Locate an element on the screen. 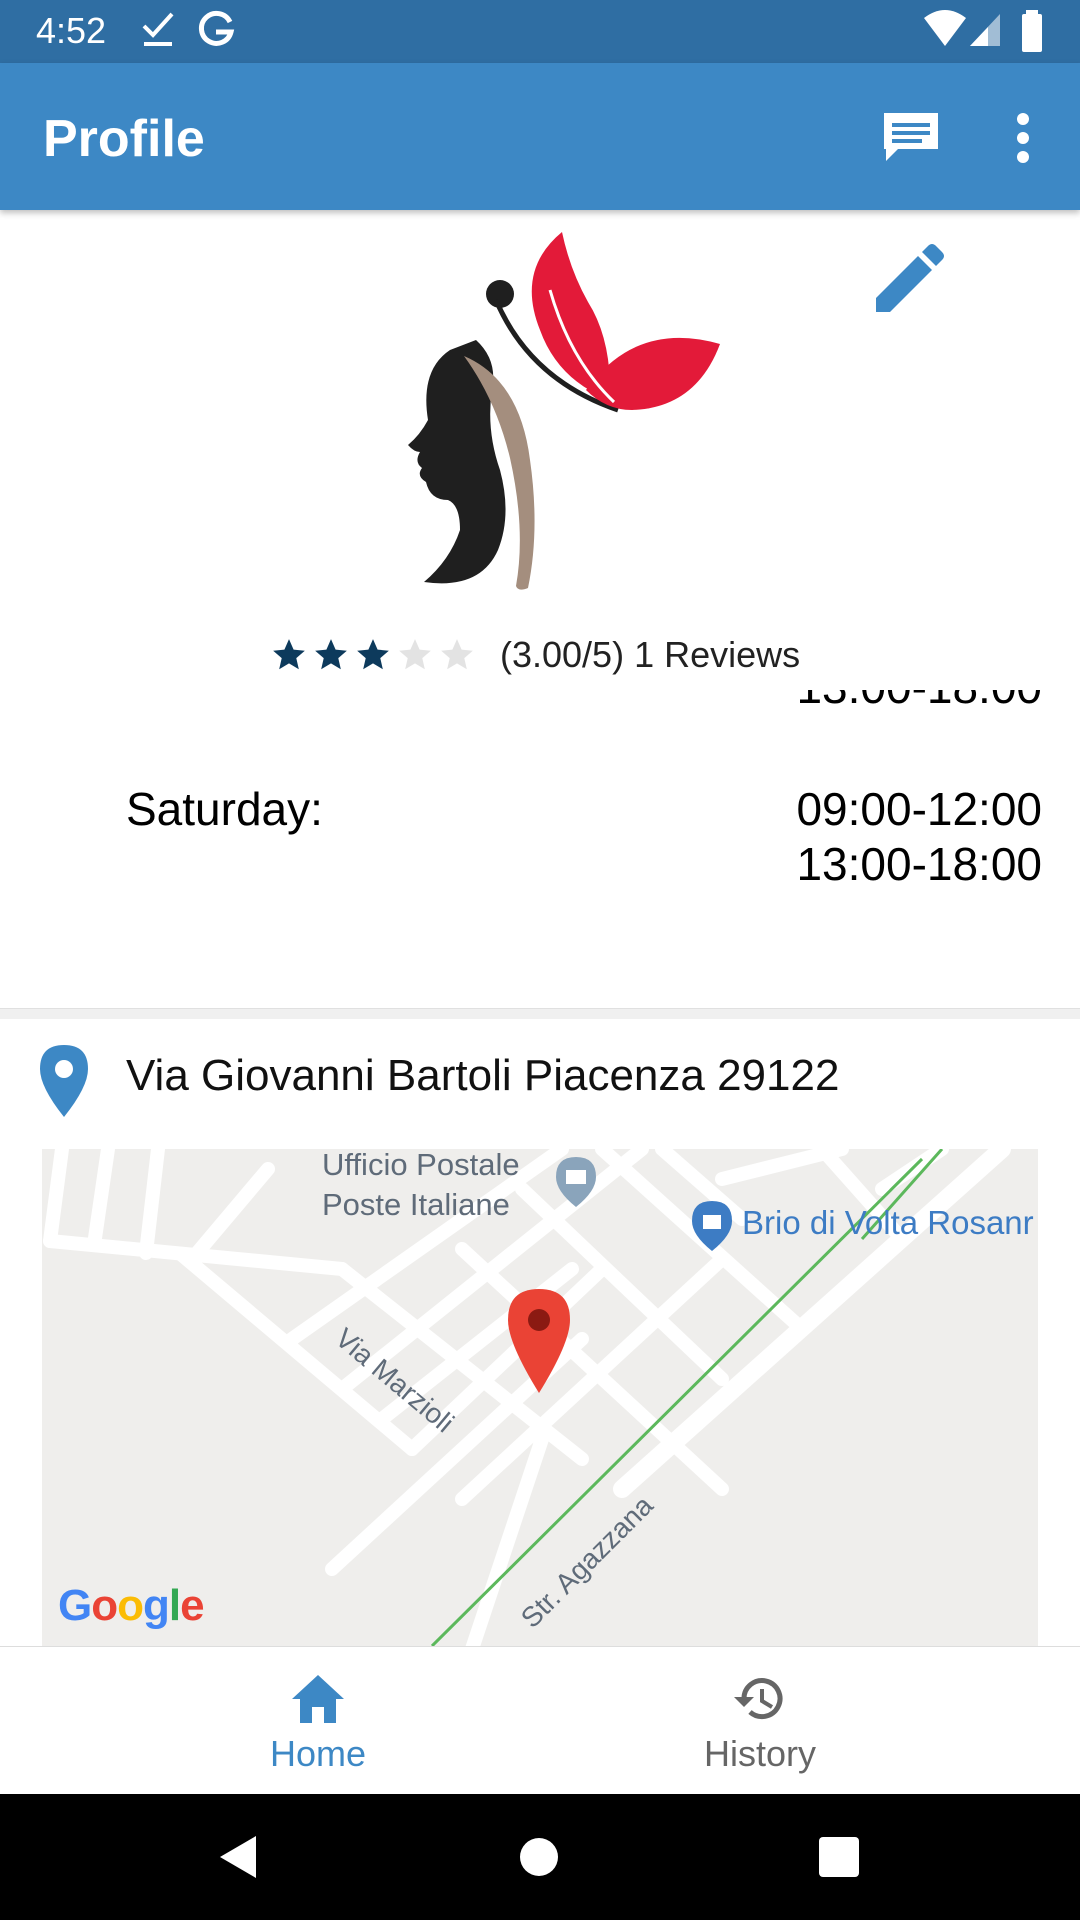  map-location-marker-icon is located at coordinates (539, 1342).